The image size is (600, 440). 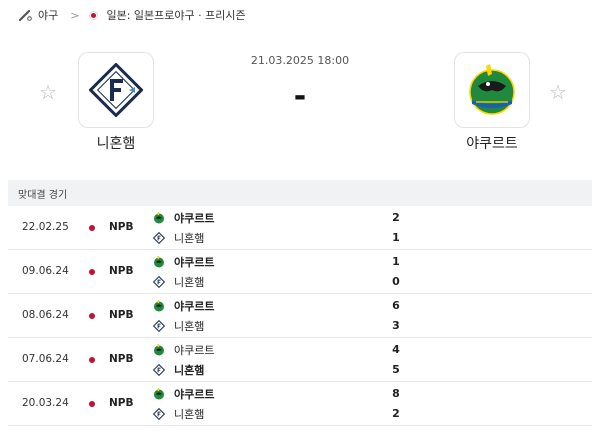 I want to click on h2h-row: 08.06.24 NPB 야쿠르트 니혼햄 6 3, so click(x=300, y=316).